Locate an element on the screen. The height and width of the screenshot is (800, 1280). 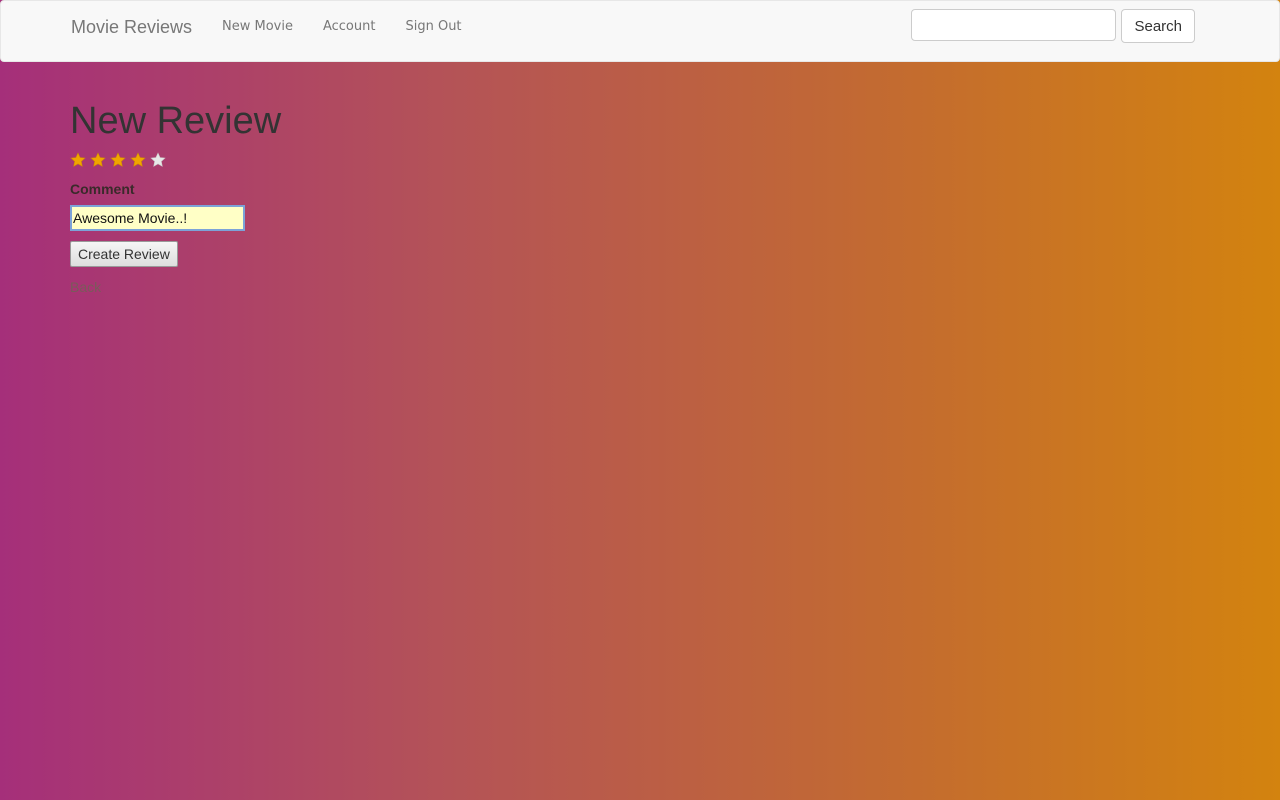
main-content: New Review Comment Create Review Back is located at coordinates (175, 196).